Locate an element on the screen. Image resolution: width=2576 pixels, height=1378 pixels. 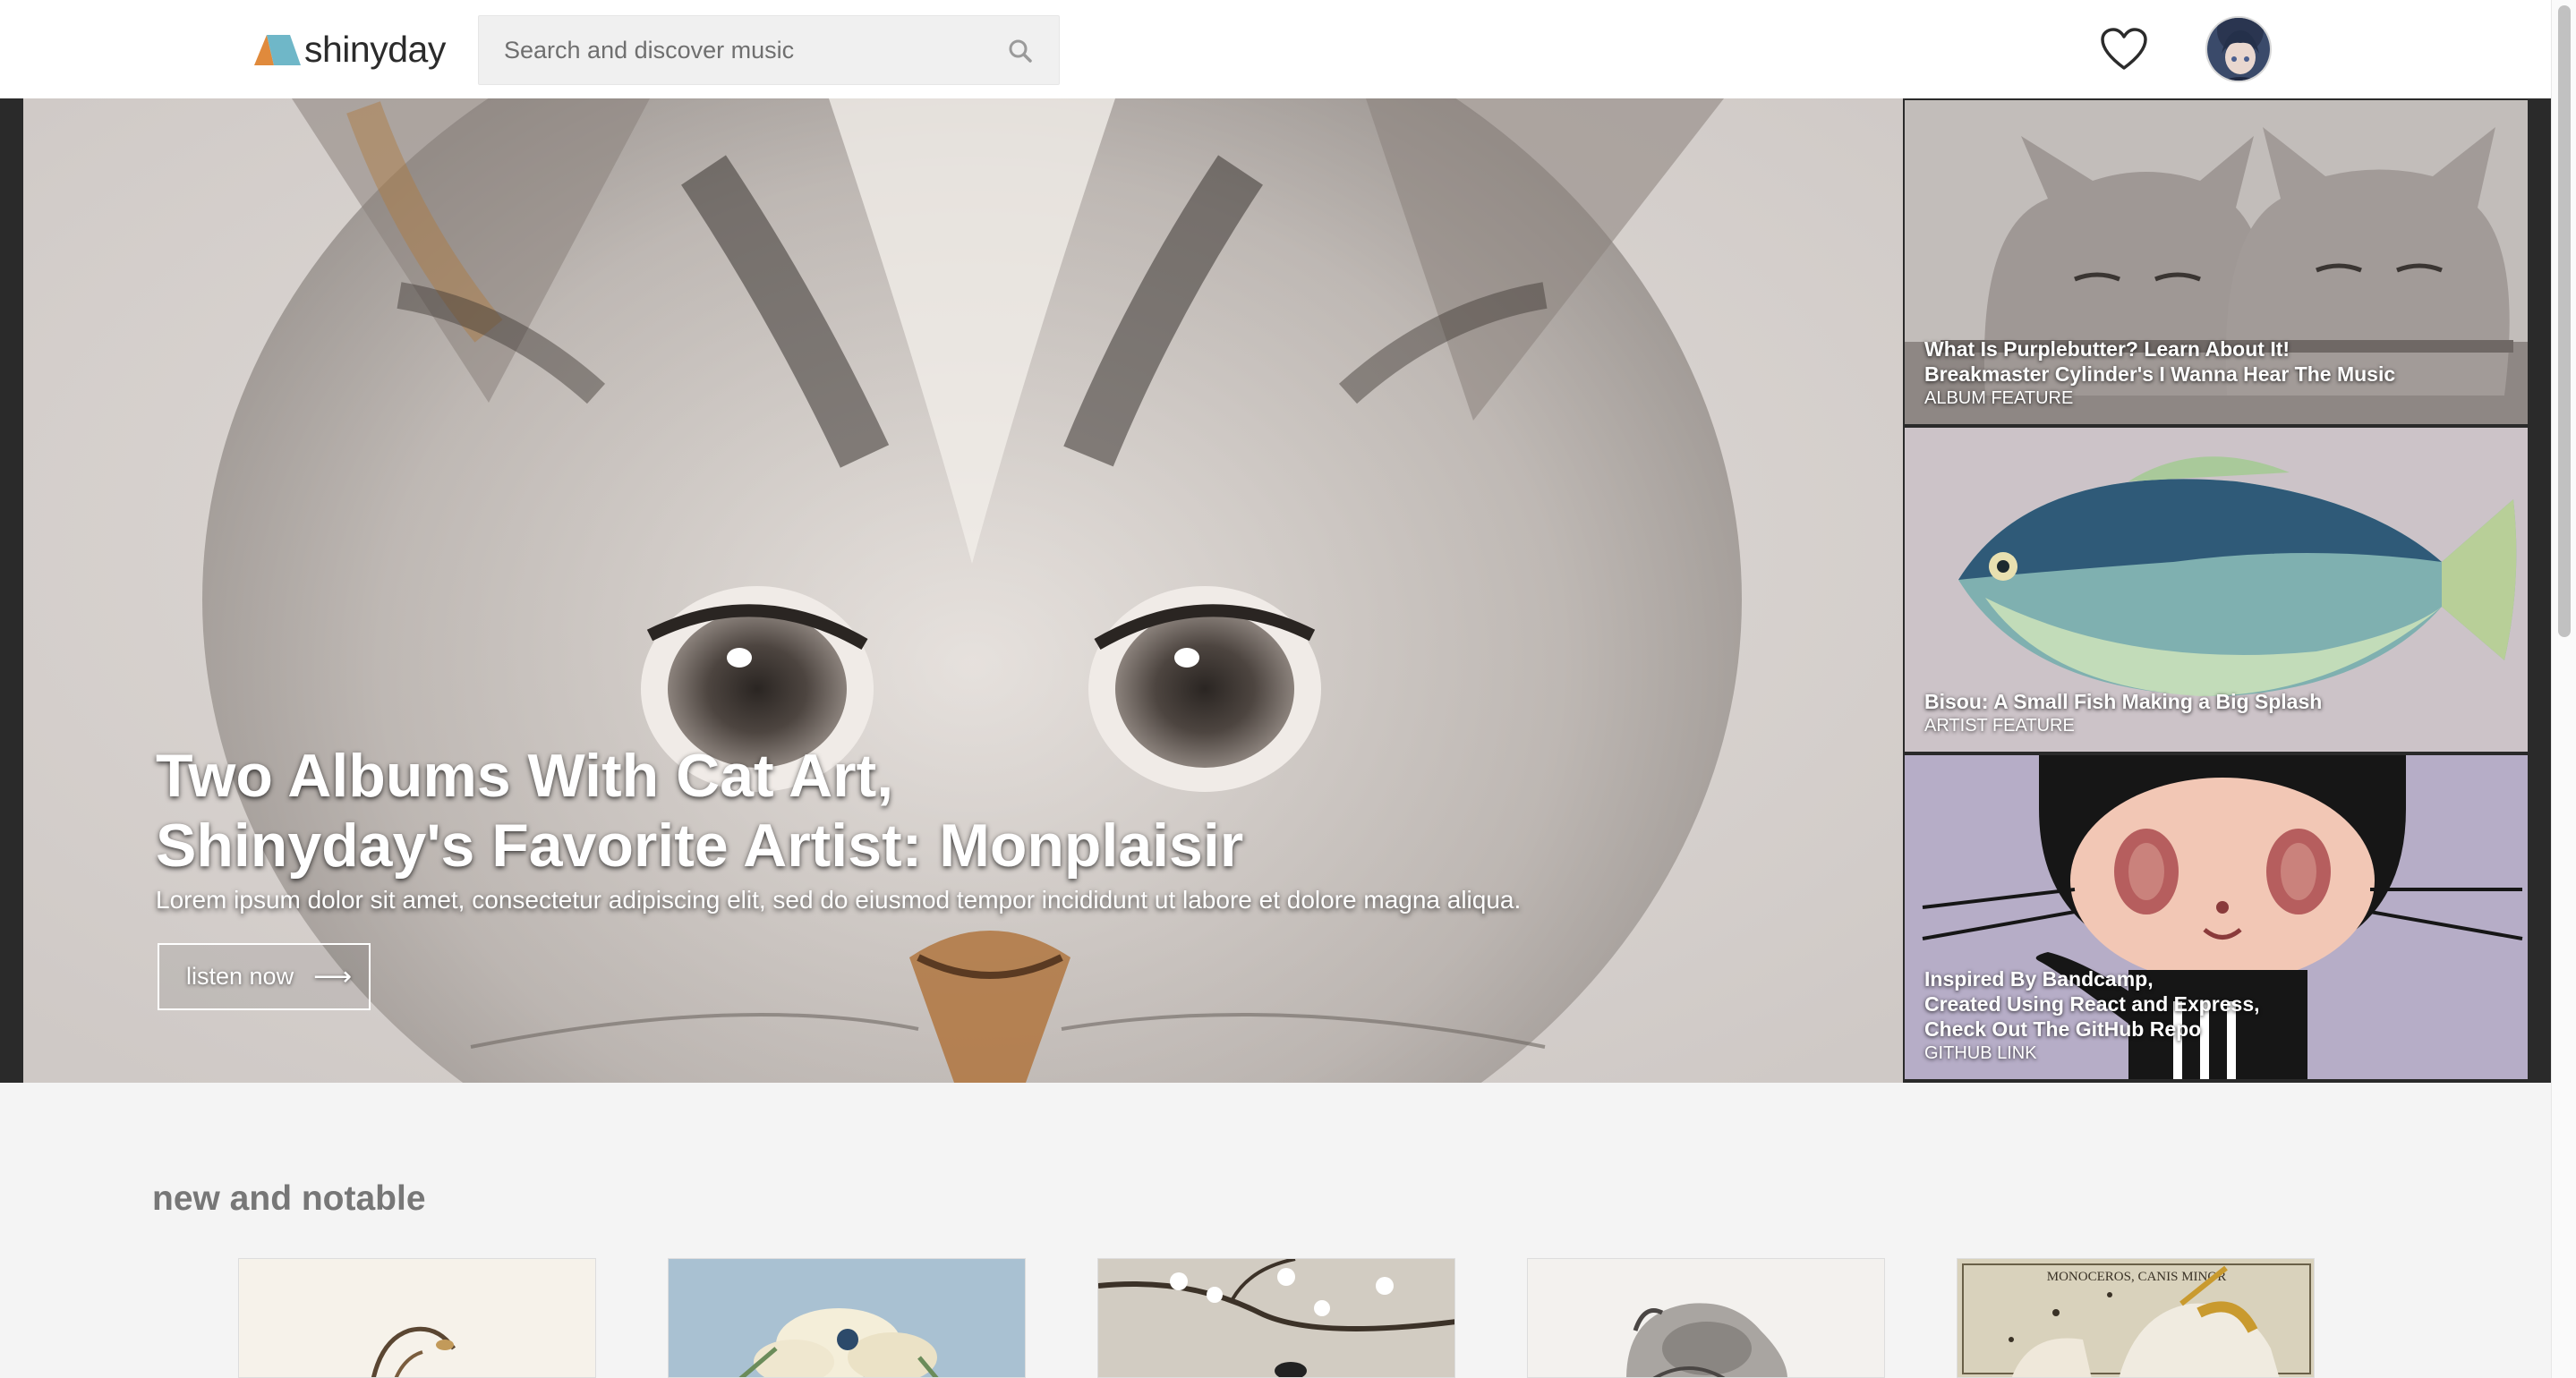
album-card: MONOCEROS, CANIS MINOR is located at coordinates (2136, 1318).